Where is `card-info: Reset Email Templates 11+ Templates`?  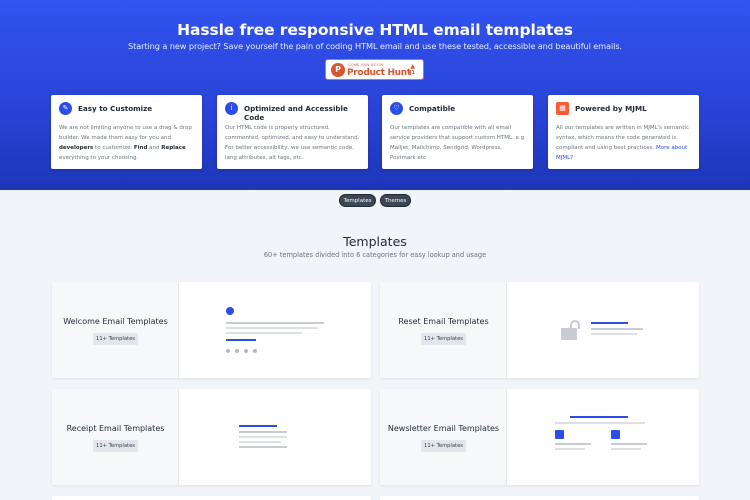
card-info: Reset Email Templates 11+ Templates is located at coordinates (443, 330).